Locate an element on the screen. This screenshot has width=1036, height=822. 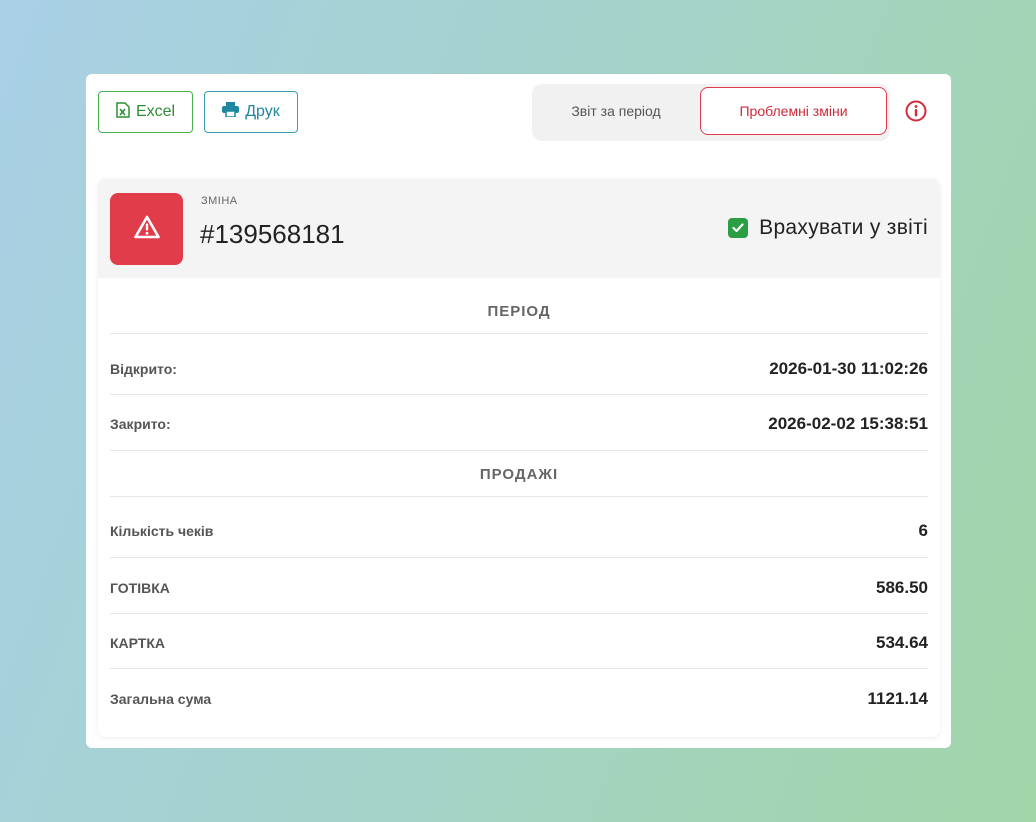
print-button: Друк is located at coordinates (251, 112).